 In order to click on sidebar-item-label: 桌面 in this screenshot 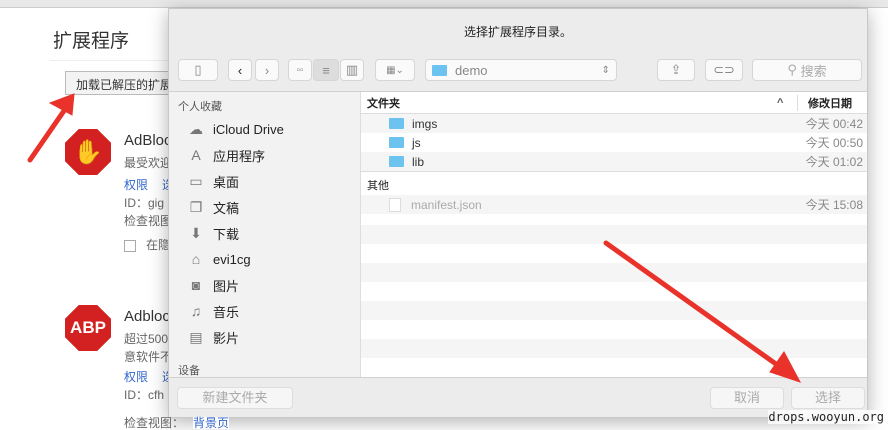, I will do `click(226, 182)`.